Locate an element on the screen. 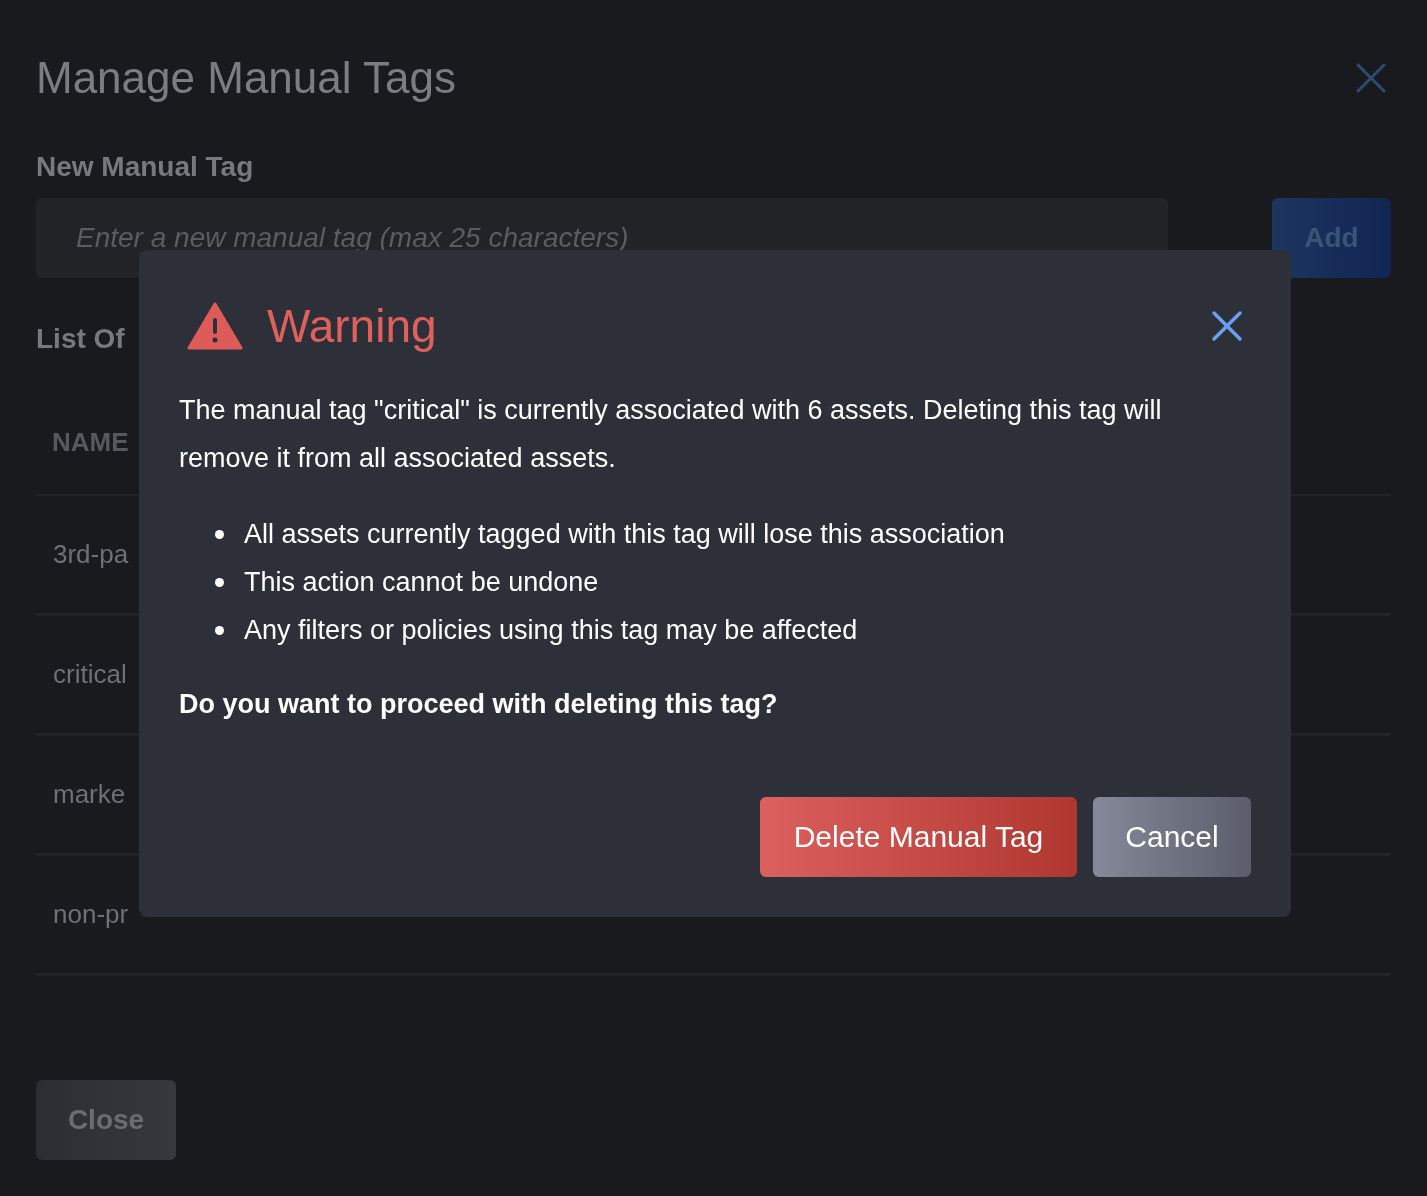 This screenshot has height=1196, width=1427. close-button: Close is located at coordinates (106, 1120).